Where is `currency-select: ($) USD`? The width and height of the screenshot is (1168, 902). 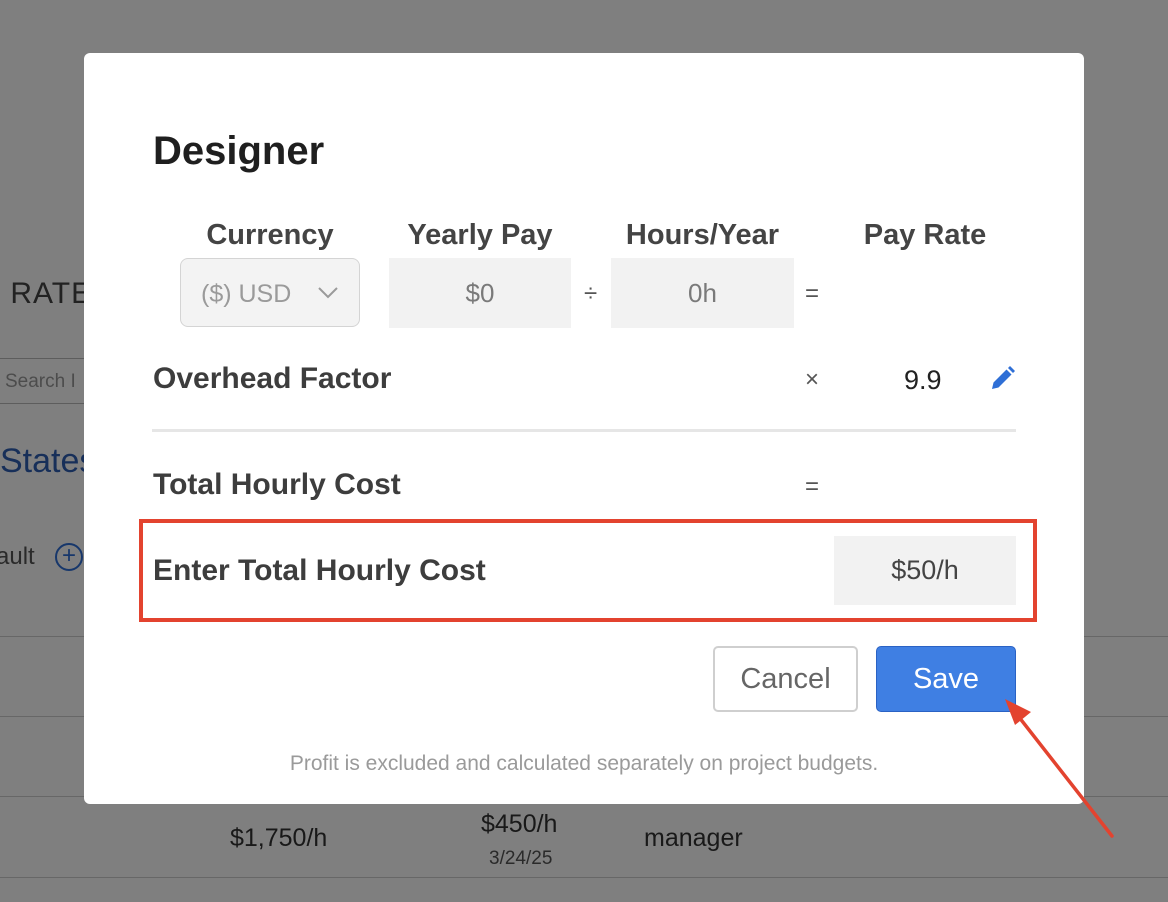 currency-select: ($) USD is located at coordinates (270, 292).